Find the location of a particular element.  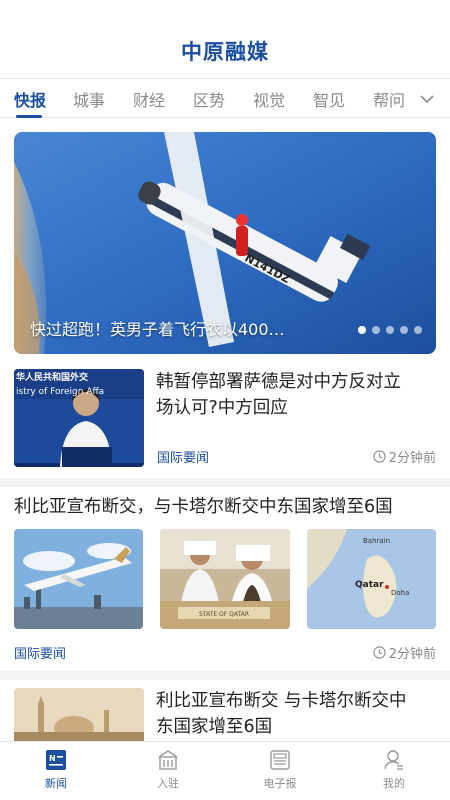

nav-e-paper: 电子报 is located at coordinates (280, 769).